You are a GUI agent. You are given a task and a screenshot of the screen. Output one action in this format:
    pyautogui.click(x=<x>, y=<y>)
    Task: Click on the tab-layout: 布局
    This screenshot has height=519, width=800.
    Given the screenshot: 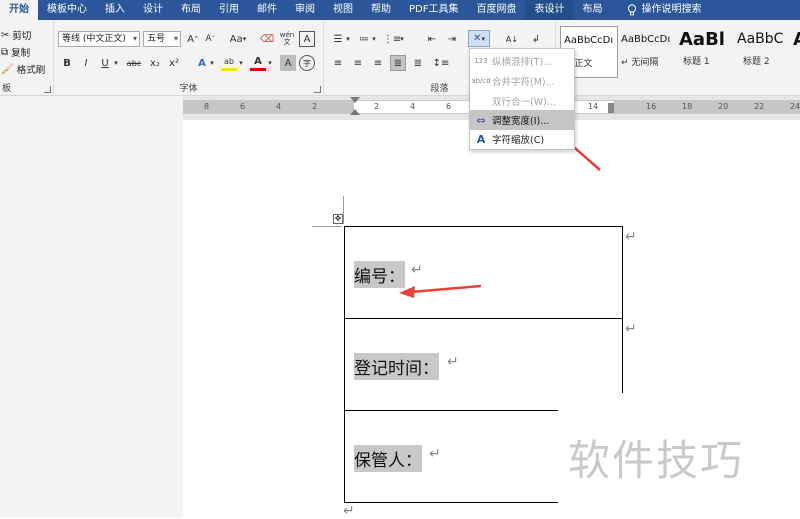 What is the action you would take?
    pyautogui.click(x=191, y=10)
    